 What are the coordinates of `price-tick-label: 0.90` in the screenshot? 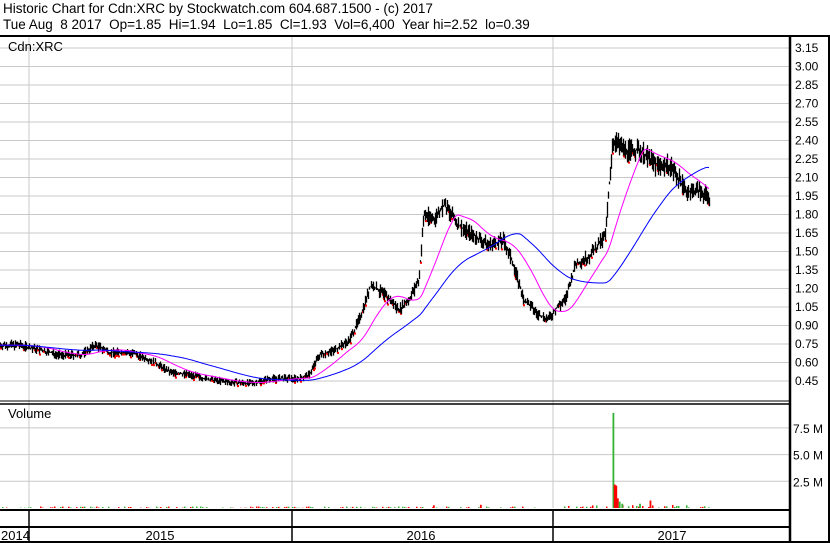 It's located at (807, 326).